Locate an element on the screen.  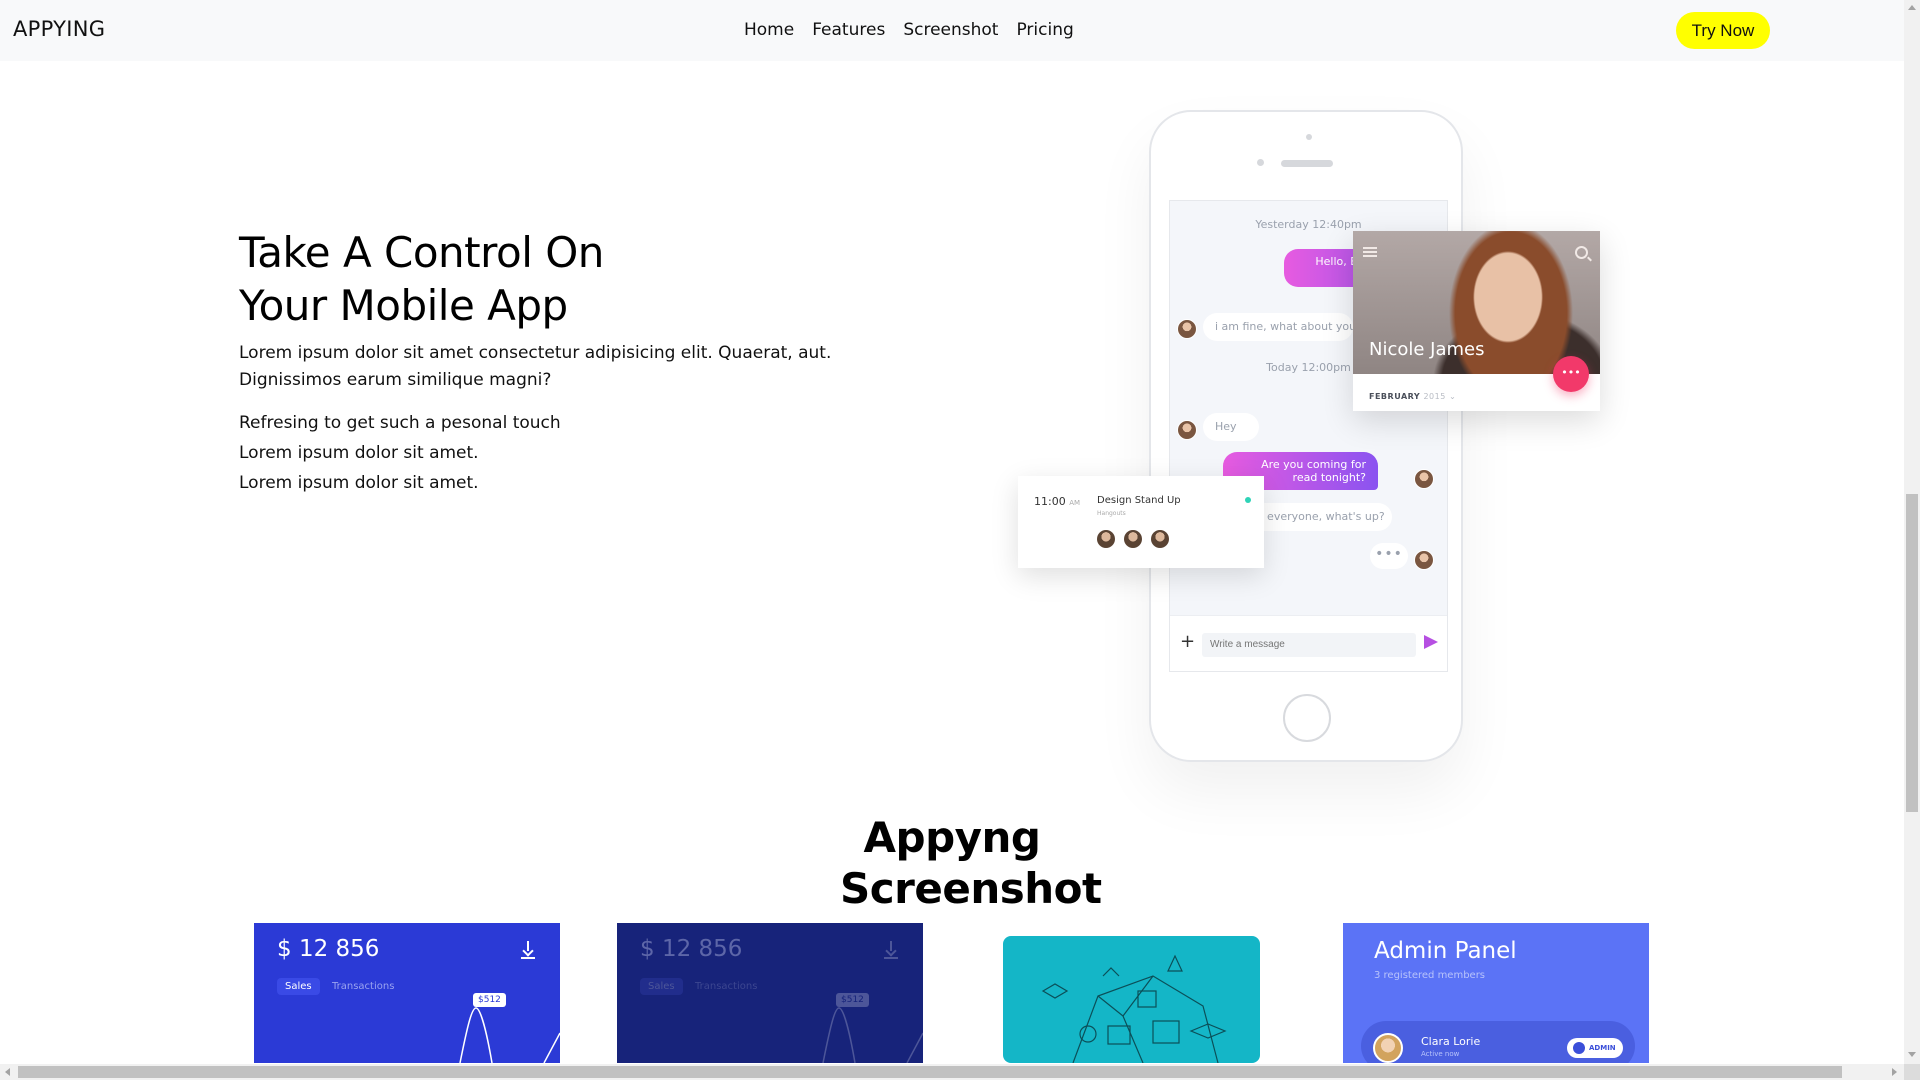
menu-icon is located at coordinates (1370, 252).